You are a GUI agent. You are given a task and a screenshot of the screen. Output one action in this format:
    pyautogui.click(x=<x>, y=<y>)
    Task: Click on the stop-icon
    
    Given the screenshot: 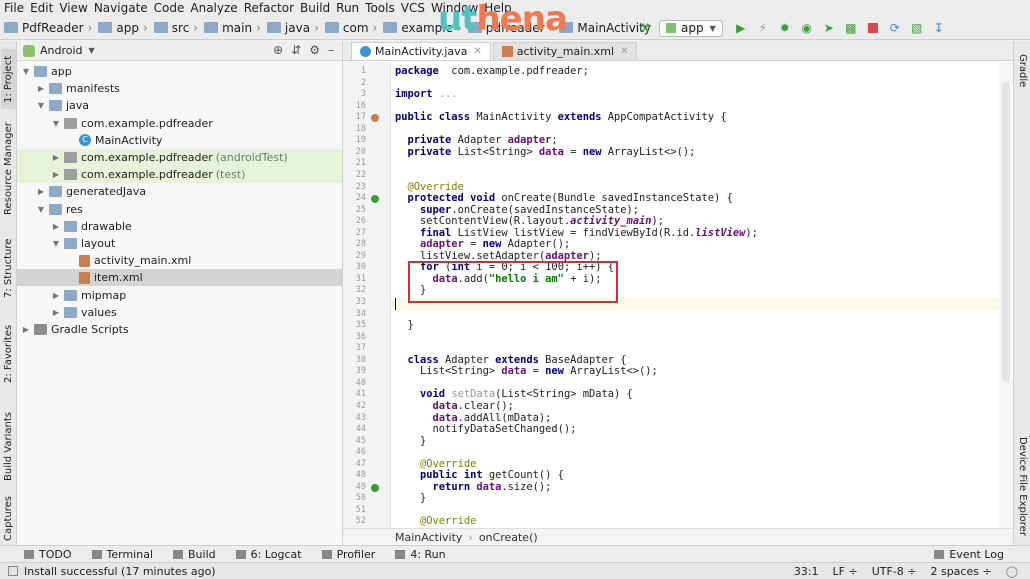 What is the action you would take?
    pyautogui.click(x=873, y=28)
    